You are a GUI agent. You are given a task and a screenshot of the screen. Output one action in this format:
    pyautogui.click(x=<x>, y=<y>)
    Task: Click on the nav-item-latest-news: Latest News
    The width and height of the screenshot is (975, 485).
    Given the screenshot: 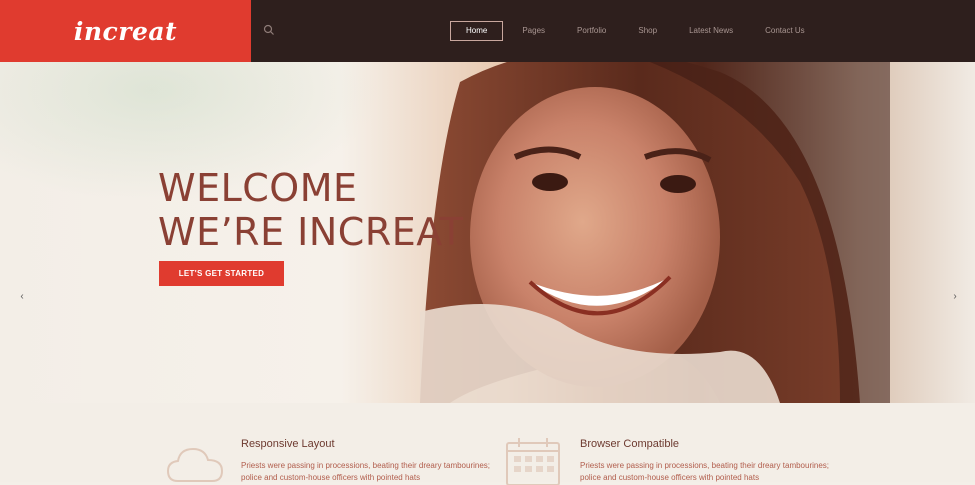 What is the action you would take?
    pyautogui.click(x=711, y=31)
    